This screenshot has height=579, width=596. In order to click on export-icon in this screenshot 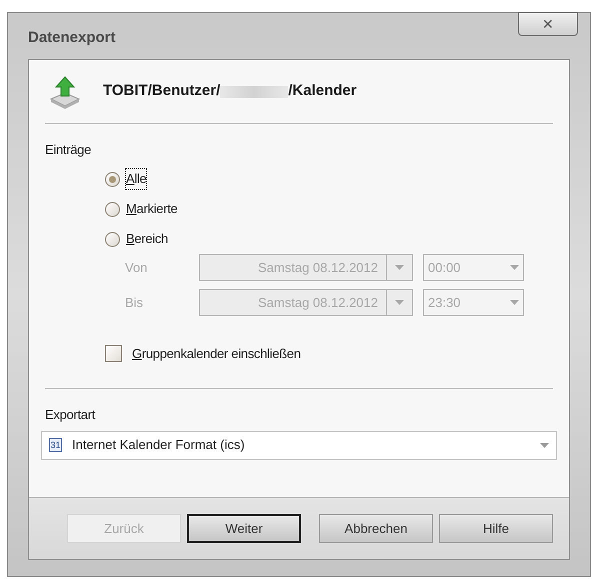, I will do `click(65, 91)`.